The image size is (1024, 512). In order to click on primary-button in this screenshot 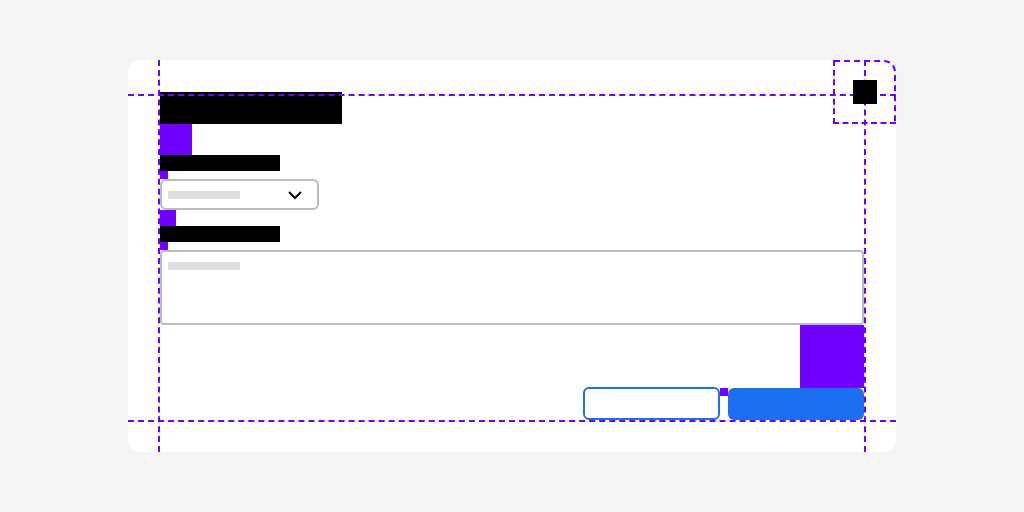, I will do `click(796, 404)`.